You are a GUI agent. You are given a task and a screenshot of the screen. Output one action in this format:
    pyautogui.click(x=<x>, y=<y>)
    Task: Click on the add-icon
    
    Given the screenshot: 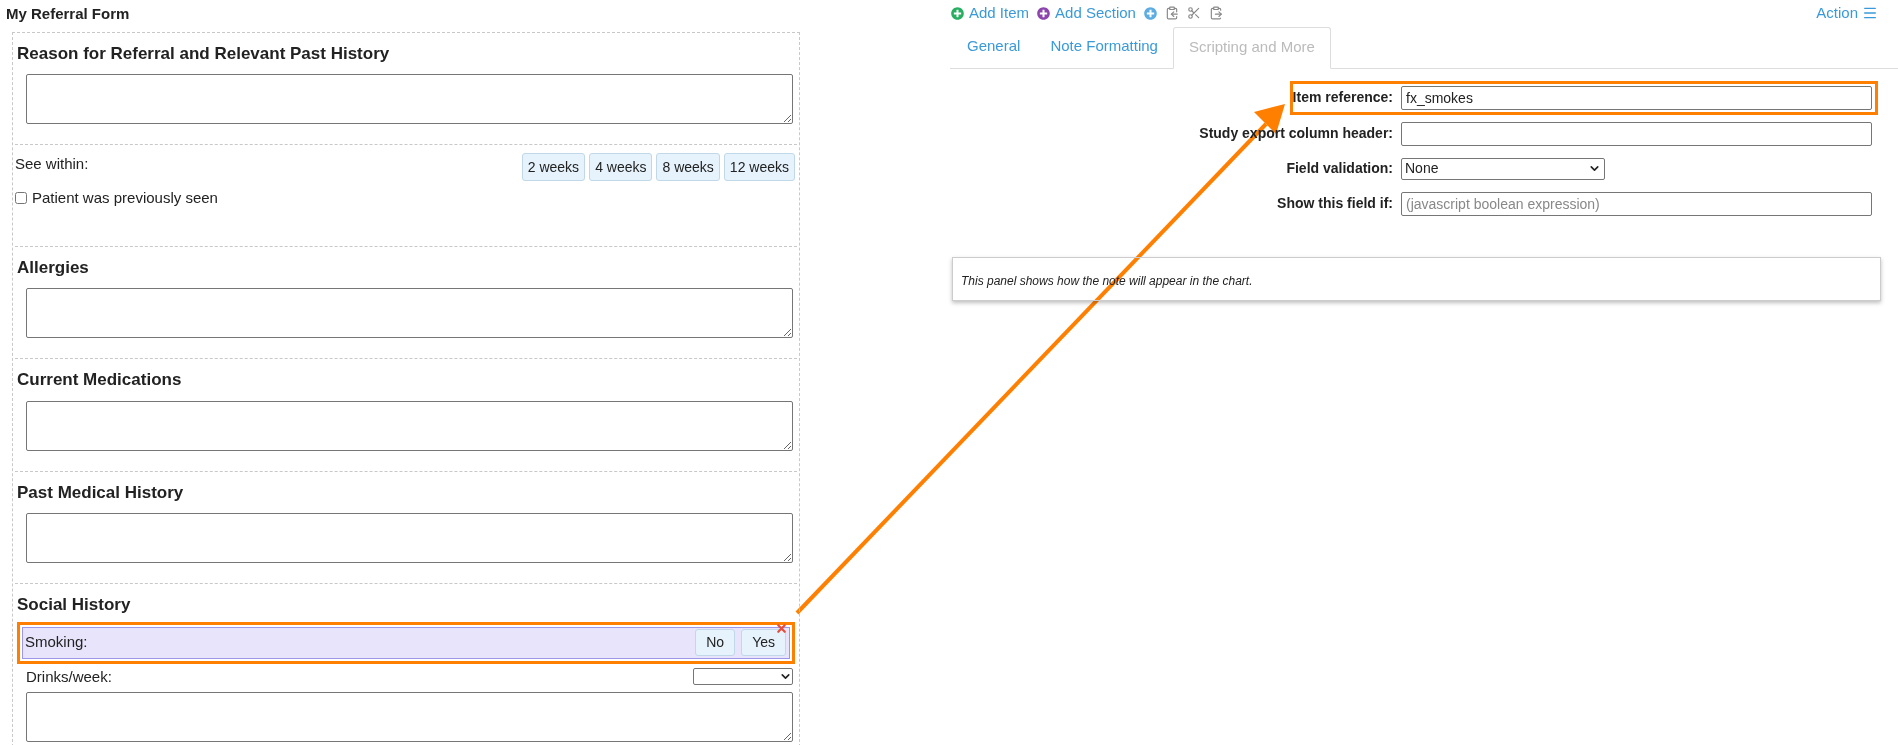 What is the action you would take?
    pyautogui.click(x=1150, y=13)
    